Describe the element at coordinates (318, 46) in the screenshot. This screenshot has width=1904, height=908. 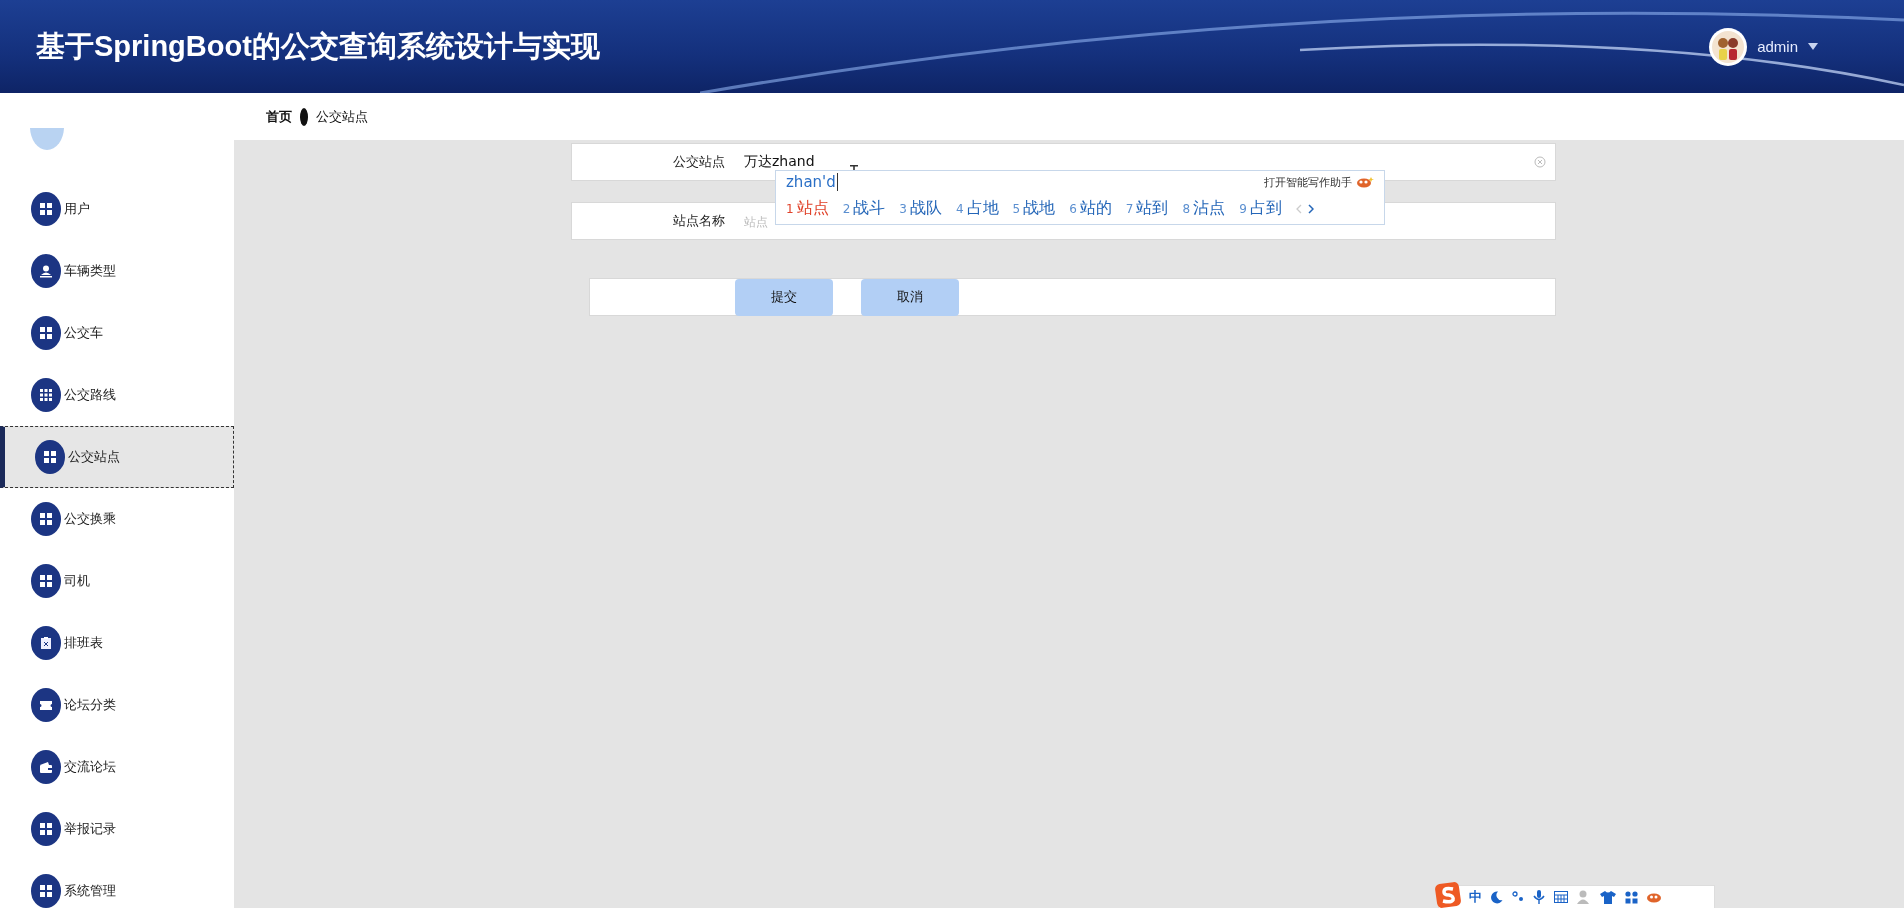
I see `app-title: 基于SpringBoot的公交查询系统设计与实现` at that location.